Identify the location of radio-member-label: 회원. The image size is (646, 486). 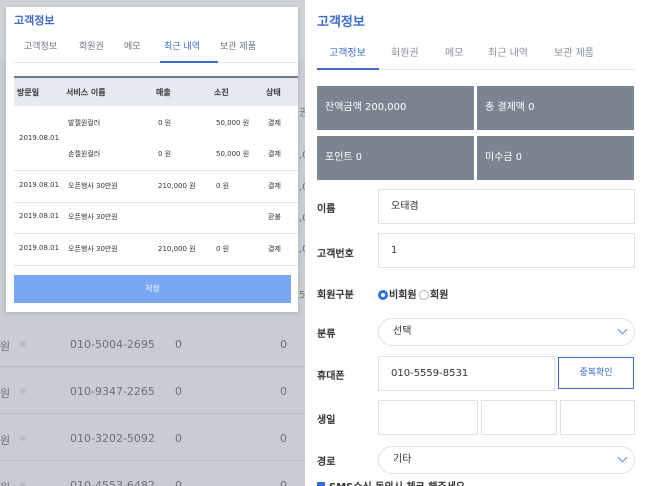
(439, 295).